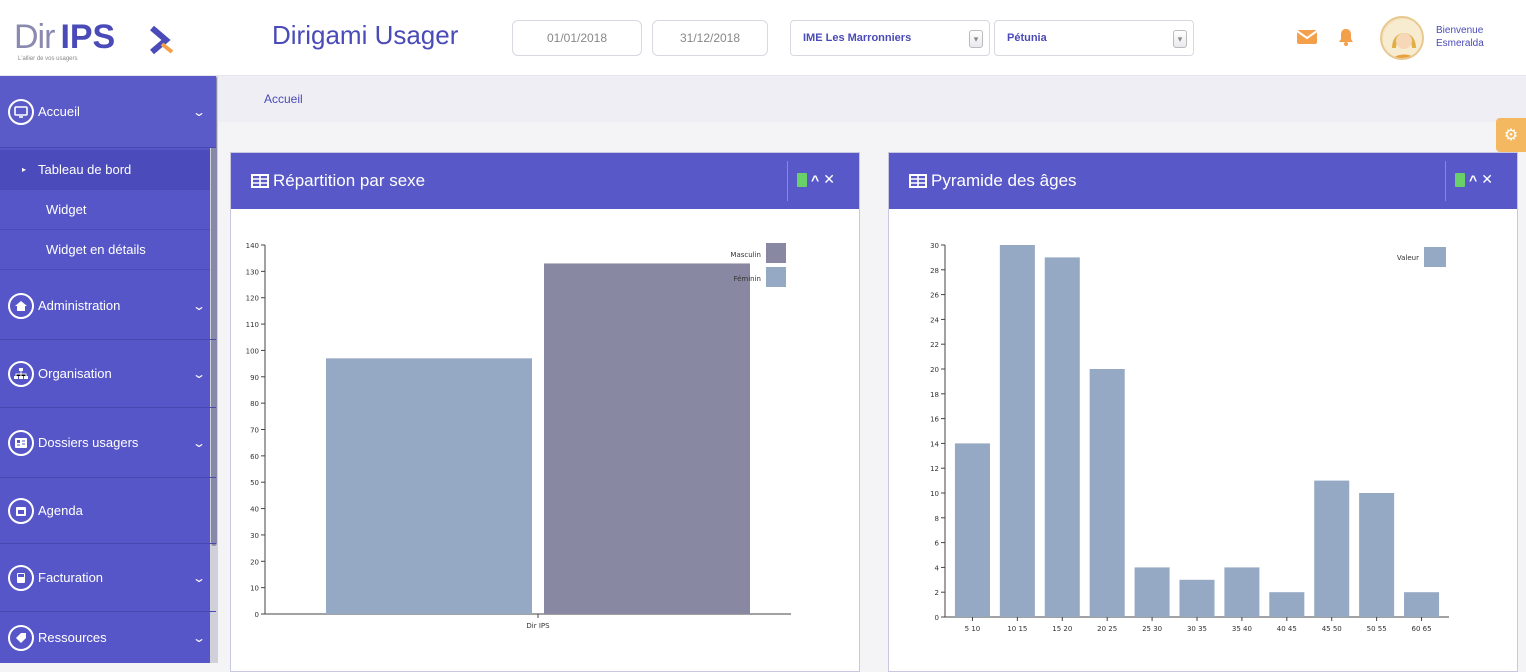 Image resolution: width=1526 pixels, height=672 pixels. Describe the element at coordinates (75, 373) in the screenshot. I see `sidebar-item-label: Organisation` at that location.